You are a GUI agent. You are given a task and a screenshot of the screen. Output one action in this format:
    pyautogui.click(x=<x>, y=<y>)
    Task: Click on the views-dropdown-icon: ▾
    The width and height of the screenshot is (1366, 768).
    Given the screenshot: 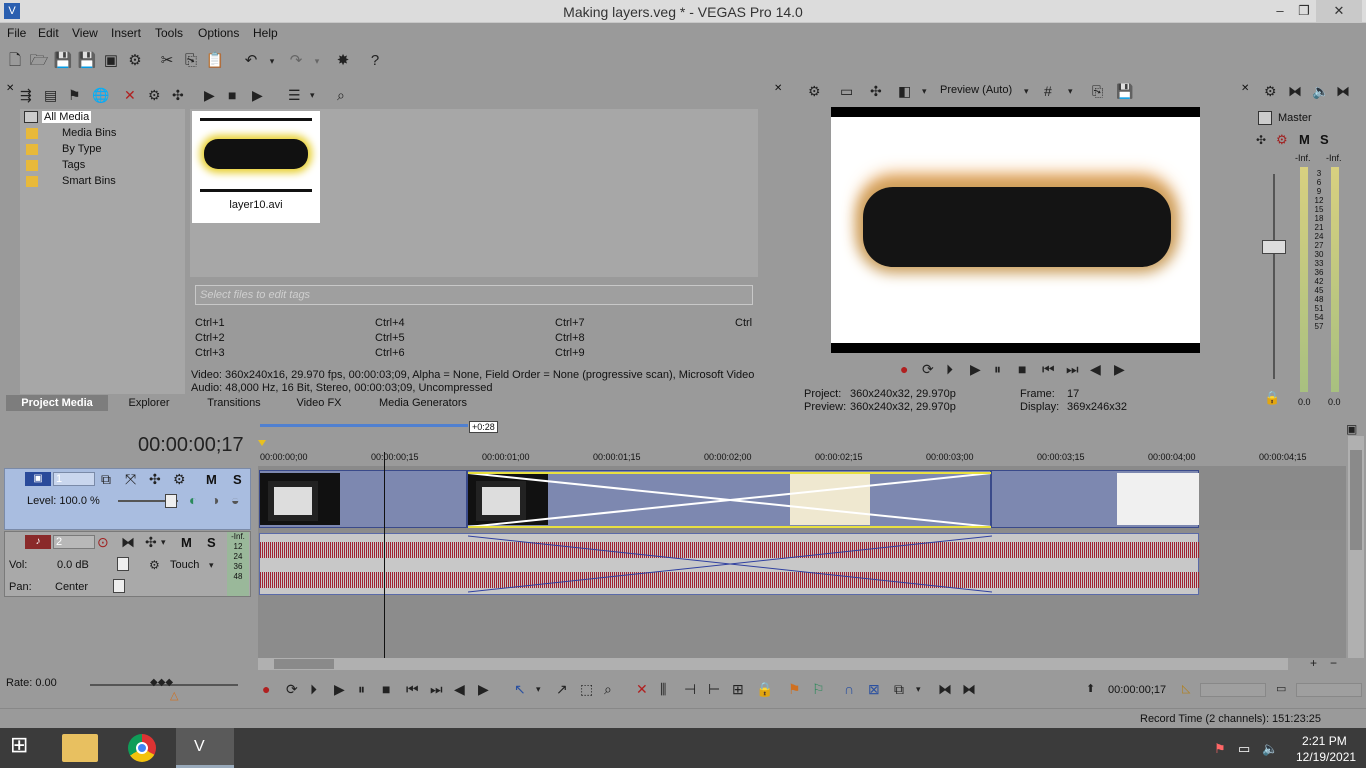 What is the action you would take?
    pyautogui.click(x=312, y=95)
    